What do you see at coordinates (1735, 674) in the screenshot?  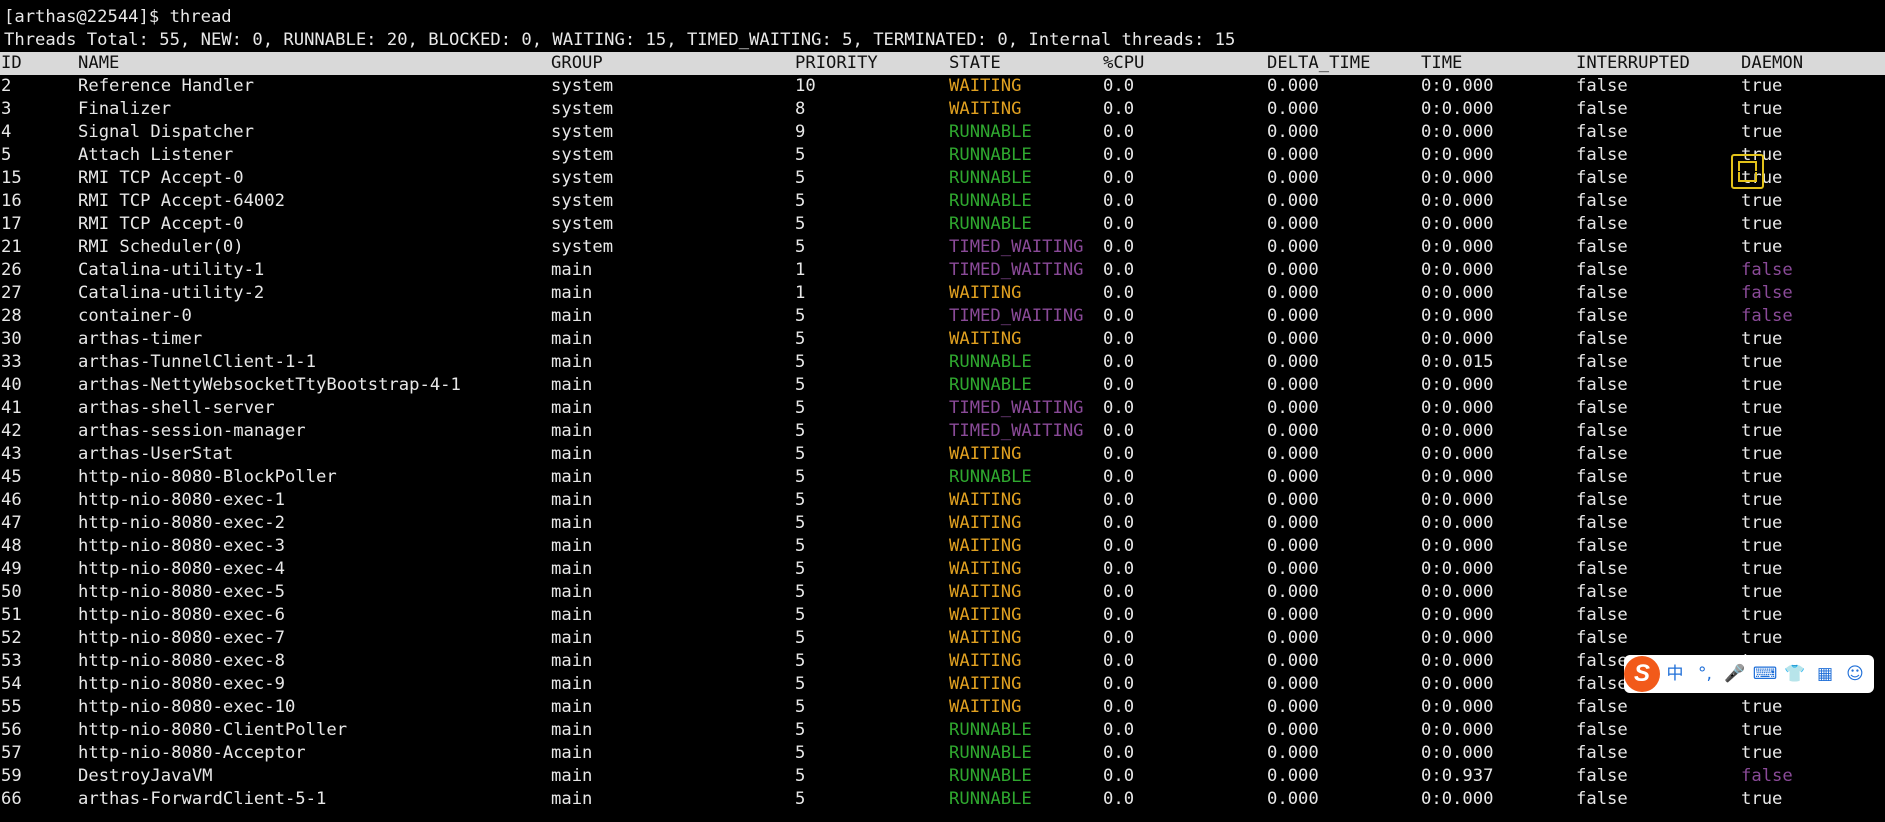 I see `microphone-icon: 🎤` at bounding box center [1735, 674].